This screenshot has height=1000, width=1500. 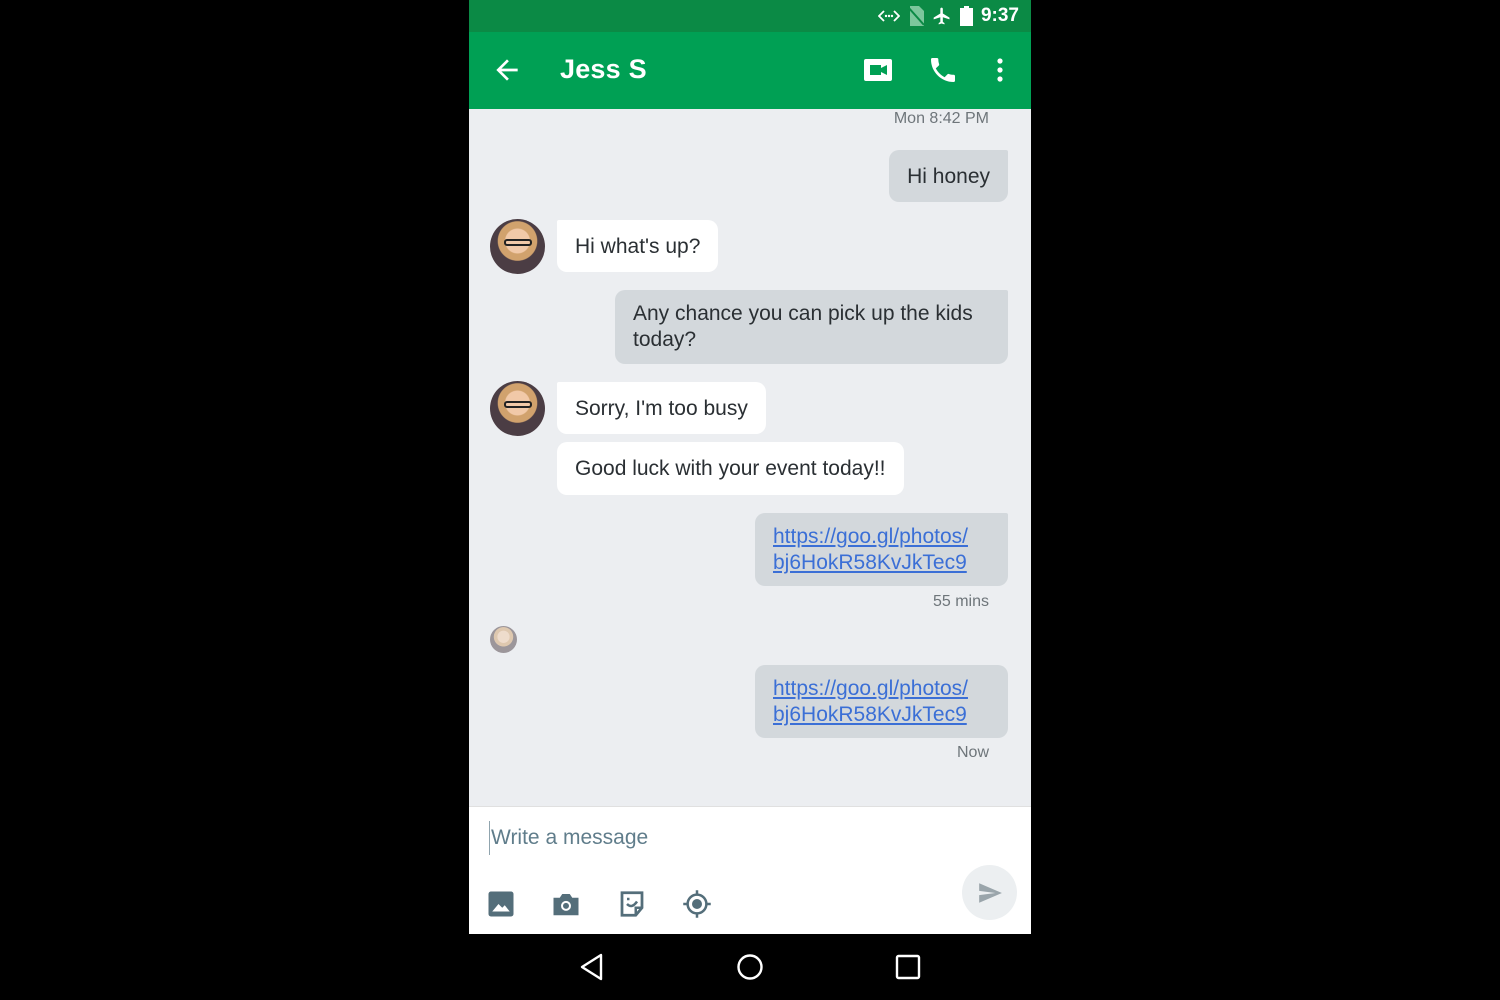 What do you see at coordinates (888, 16) in the screenshot?
I see `data-transfer-icon` at bounding box center [888, 16].